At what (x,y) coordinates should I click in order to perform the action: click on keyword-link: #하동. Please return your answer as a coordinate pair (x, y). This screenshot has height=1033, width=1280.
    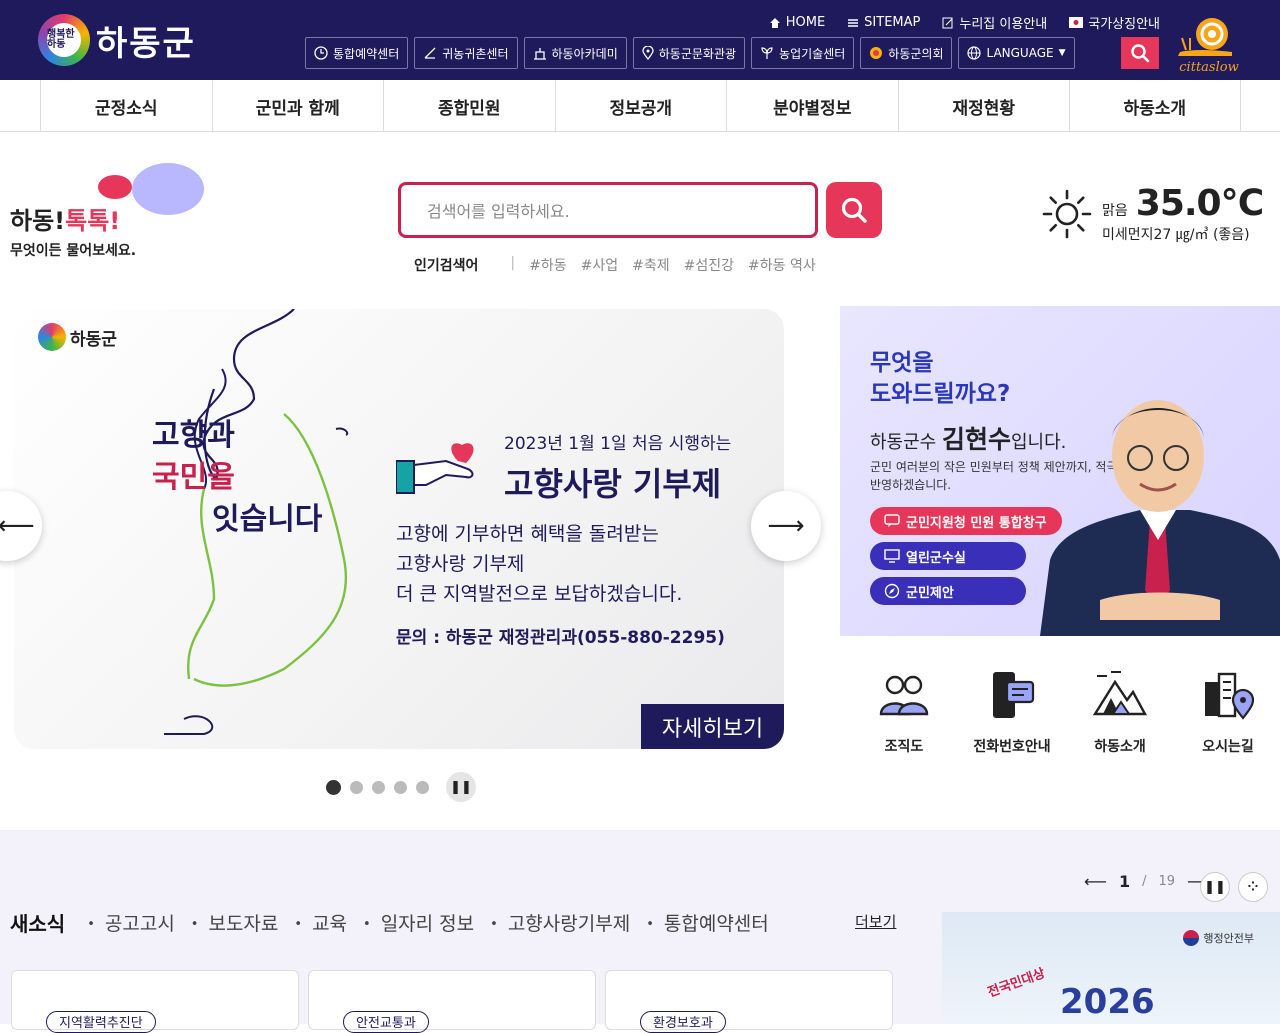
    Looking at the image, I should click on (548, 265).